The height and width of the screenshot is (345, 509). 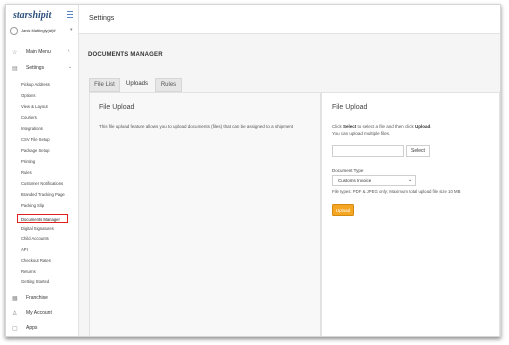 What do you see at coordinates (361, 133) in the screenshot?
I see `instruction-line-2: You can upload multiple files.` at bounding box center [361, 133].